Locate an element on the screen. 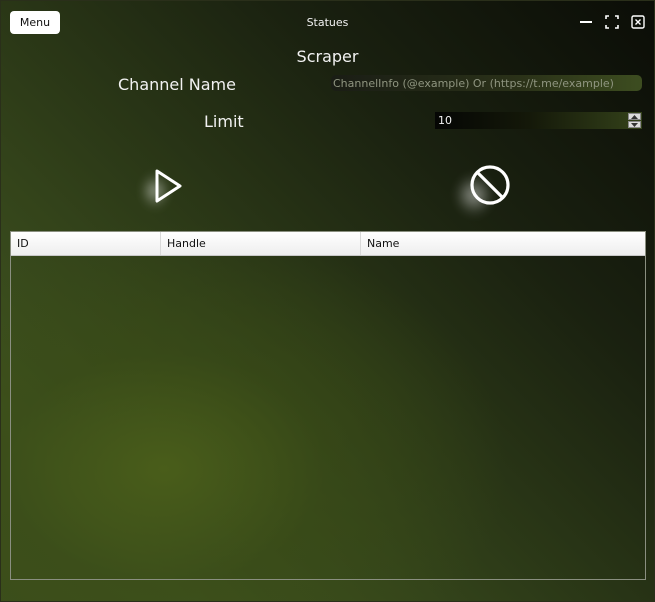 This screenshot has width=655, height=602. limit-spin-buttons is located at coordinates (634, 120).